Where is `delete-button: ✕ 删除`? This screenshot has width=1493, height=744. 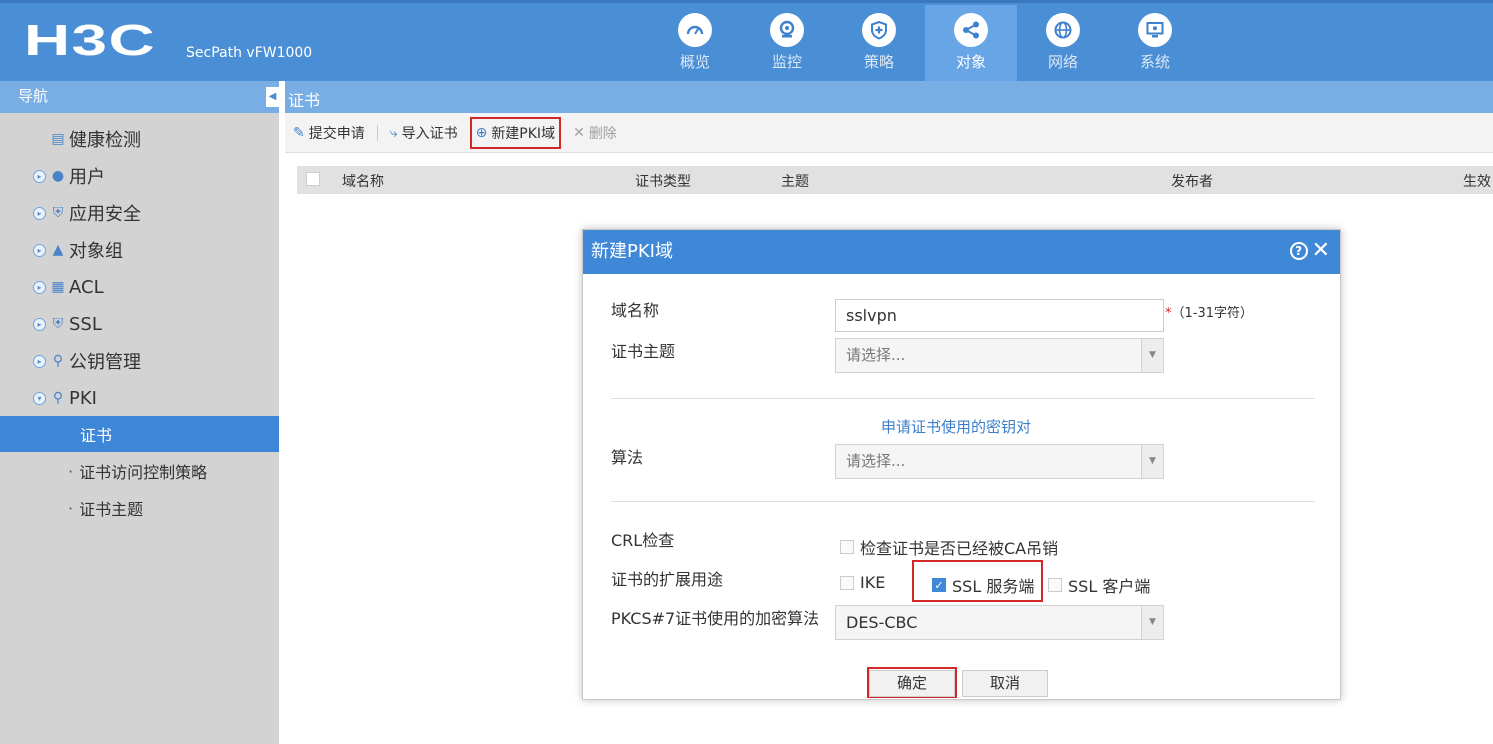 delete-button: ✕ 删除 is located at coordinates (595, 133).